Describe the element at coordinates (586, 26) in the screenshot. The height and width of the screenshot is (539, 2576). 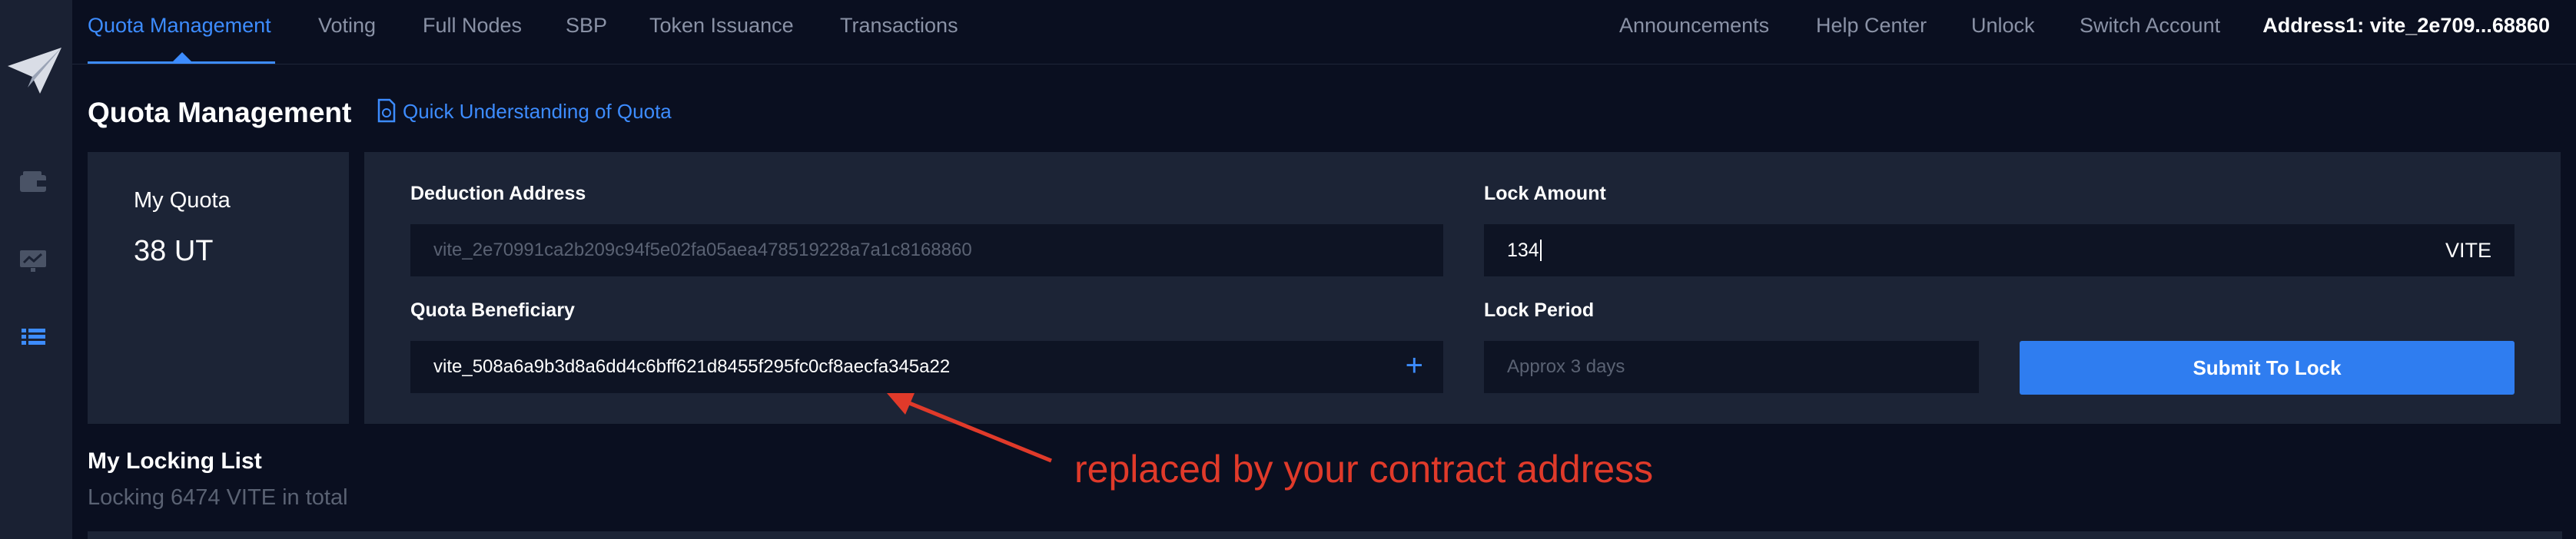
I see `tab-sbp: SBP` at that location.